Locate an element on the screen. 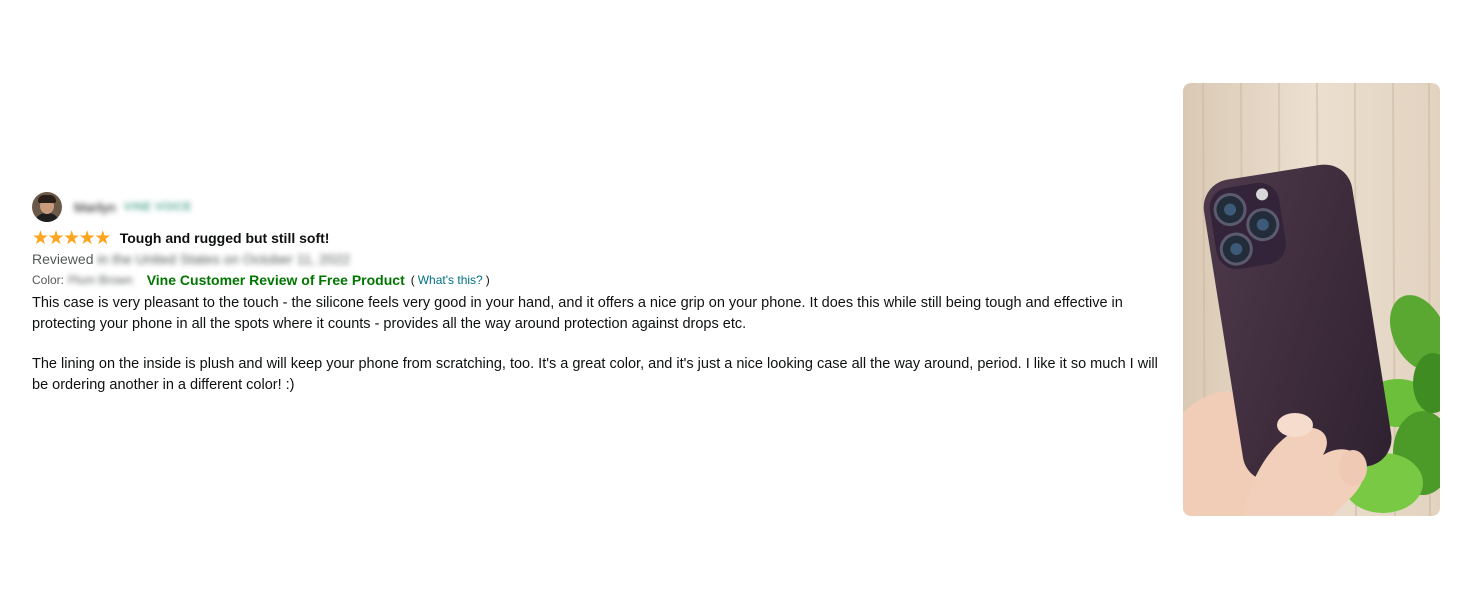  whats-this-group: (What's this?) is located at coordinates (450, 280).